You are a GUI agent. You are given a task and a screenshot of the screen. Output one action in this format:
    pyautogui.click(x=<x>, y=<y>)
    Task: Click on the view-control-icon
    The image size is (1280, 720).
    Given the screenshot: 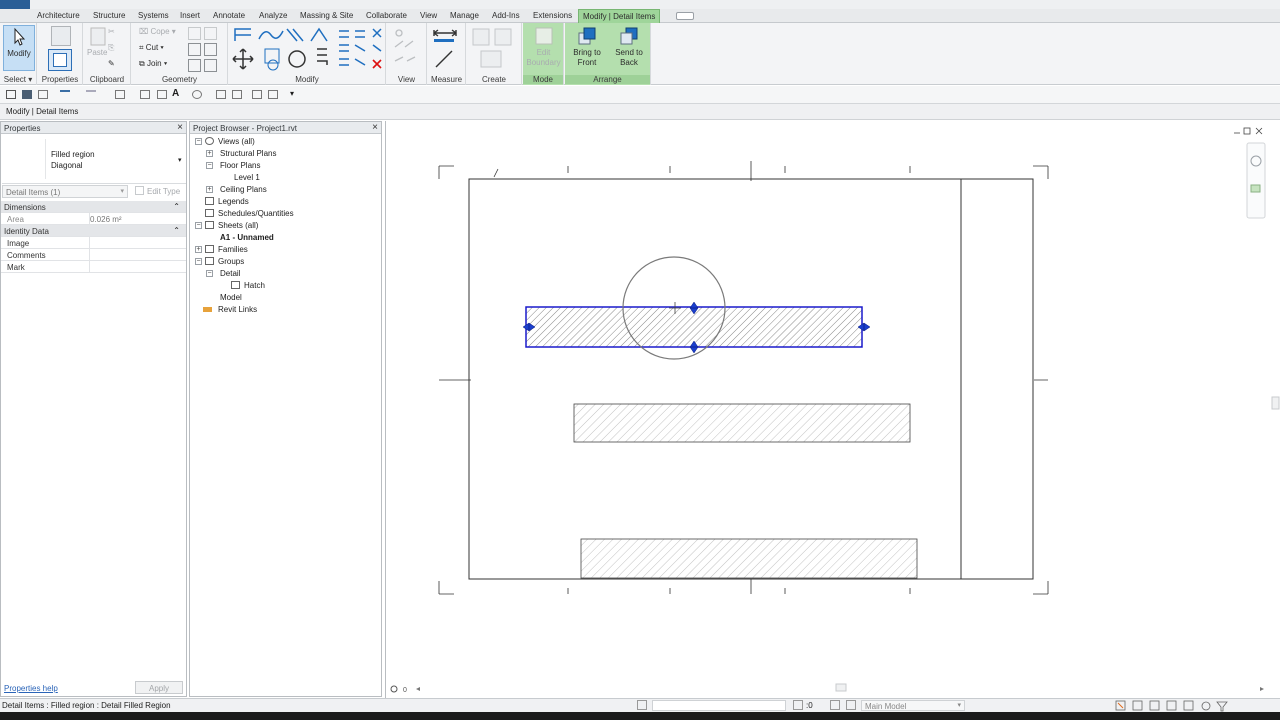 What is the action you would take?
    pyautogui.click(x=394, y=689)
    